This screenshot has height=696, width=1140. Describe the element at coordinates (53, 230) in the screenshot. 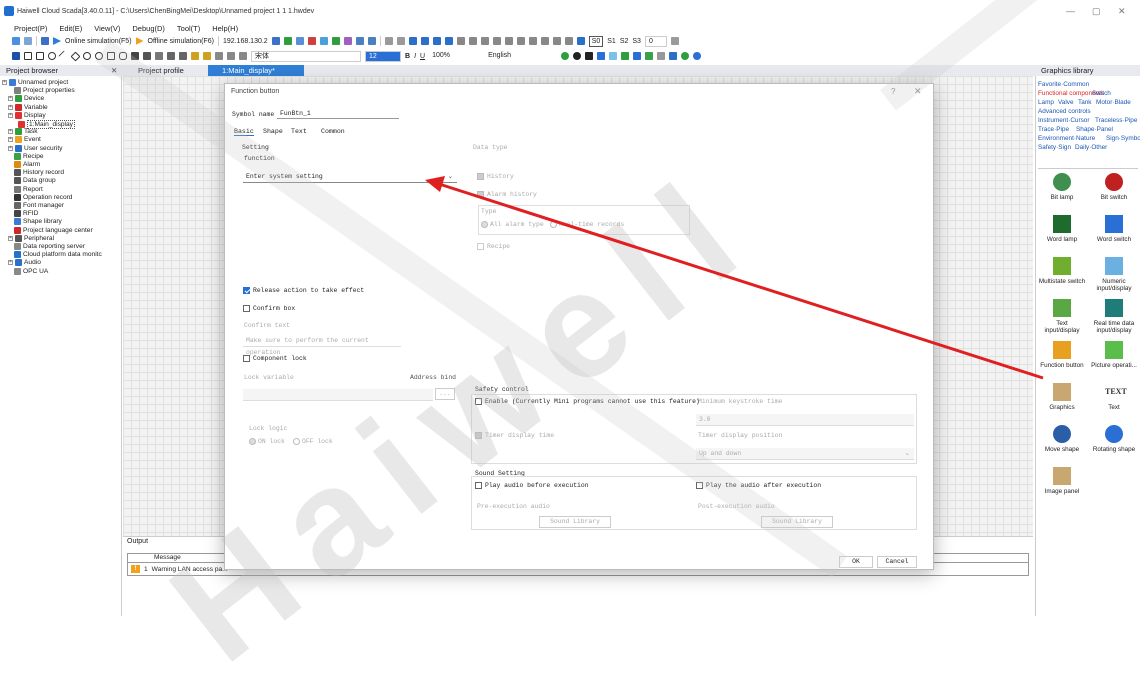

I see `tree-item: Project language center` at that location.